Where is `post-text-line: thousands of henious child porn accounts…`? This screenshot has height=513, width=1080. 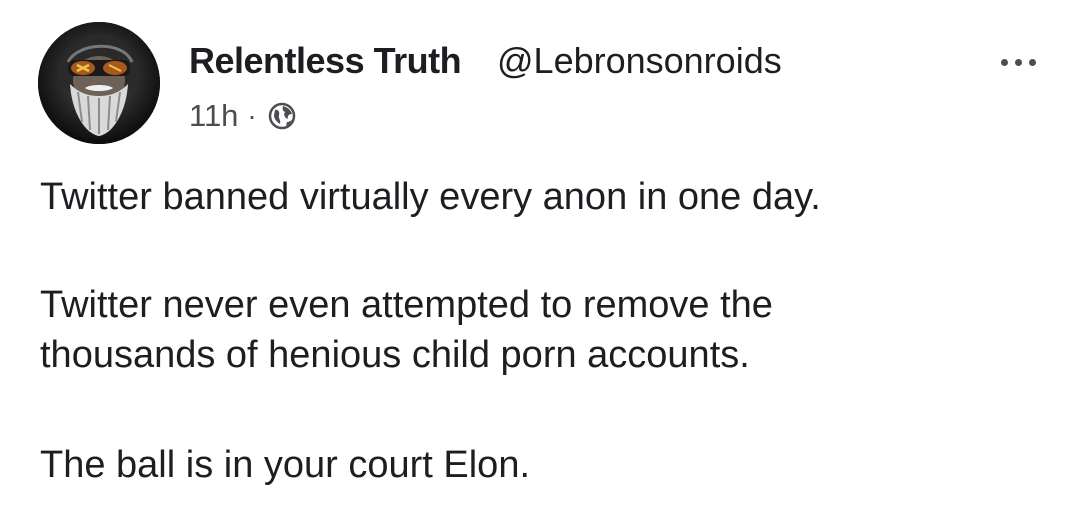 post-text-line: thousands of henious child porn accounts… is located at coordinates (395, 355).